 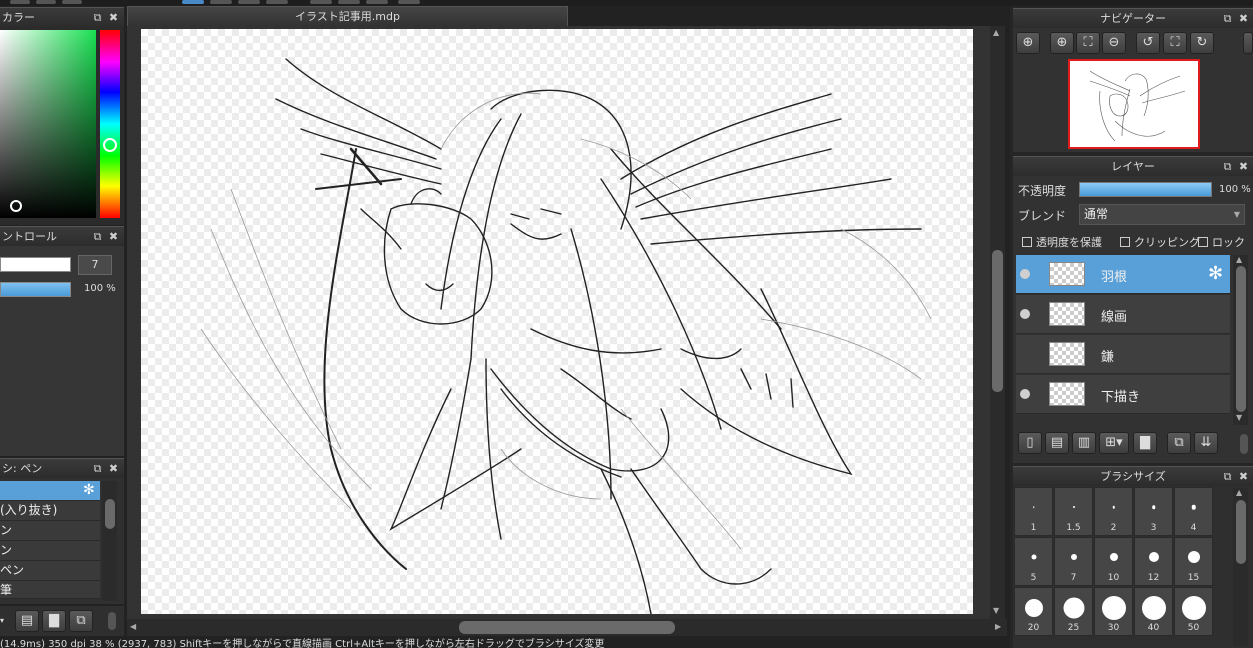 I want to click on brush-size-cell: 10, so click(x=1113, y=561).